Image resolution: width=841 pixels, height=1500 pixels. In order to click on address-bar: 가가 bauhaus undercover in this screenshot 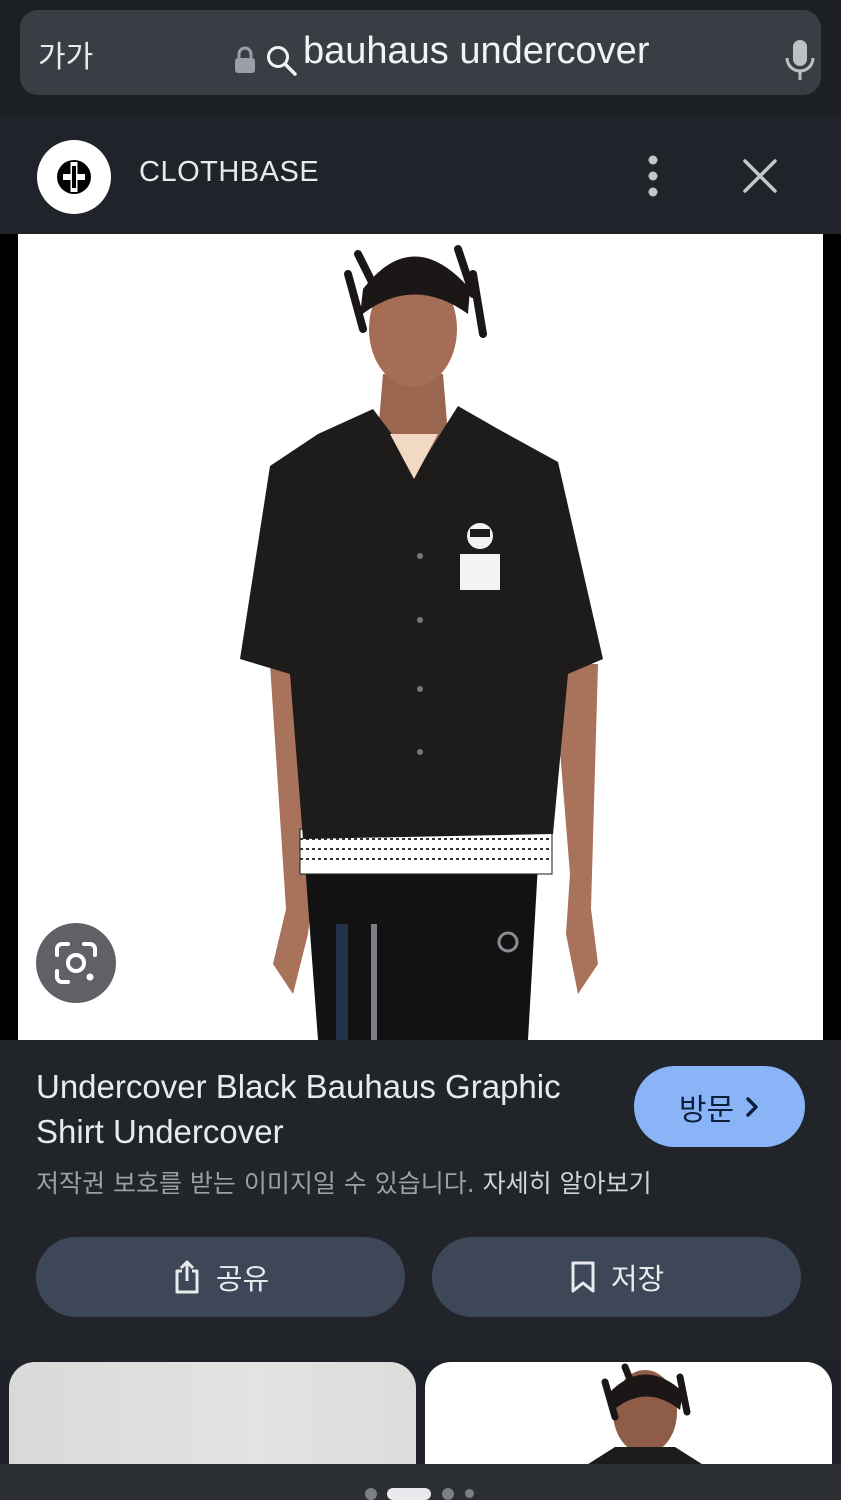, I will do `click(420, 52)`.